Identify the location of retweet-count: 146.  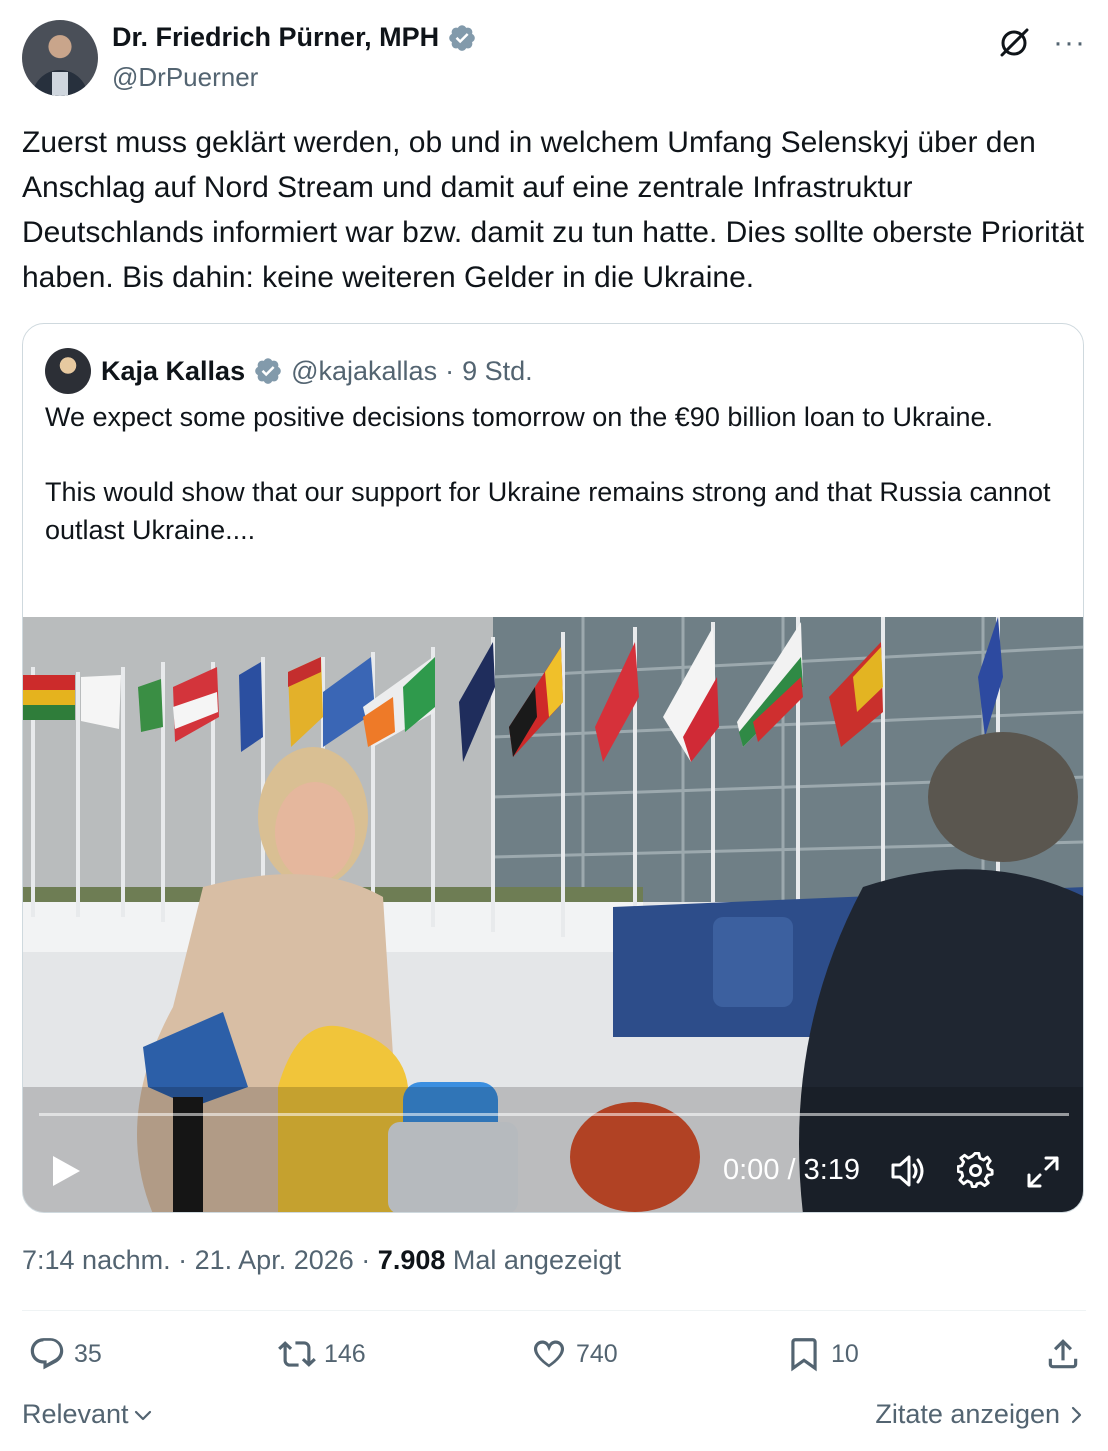
(345, 1353).